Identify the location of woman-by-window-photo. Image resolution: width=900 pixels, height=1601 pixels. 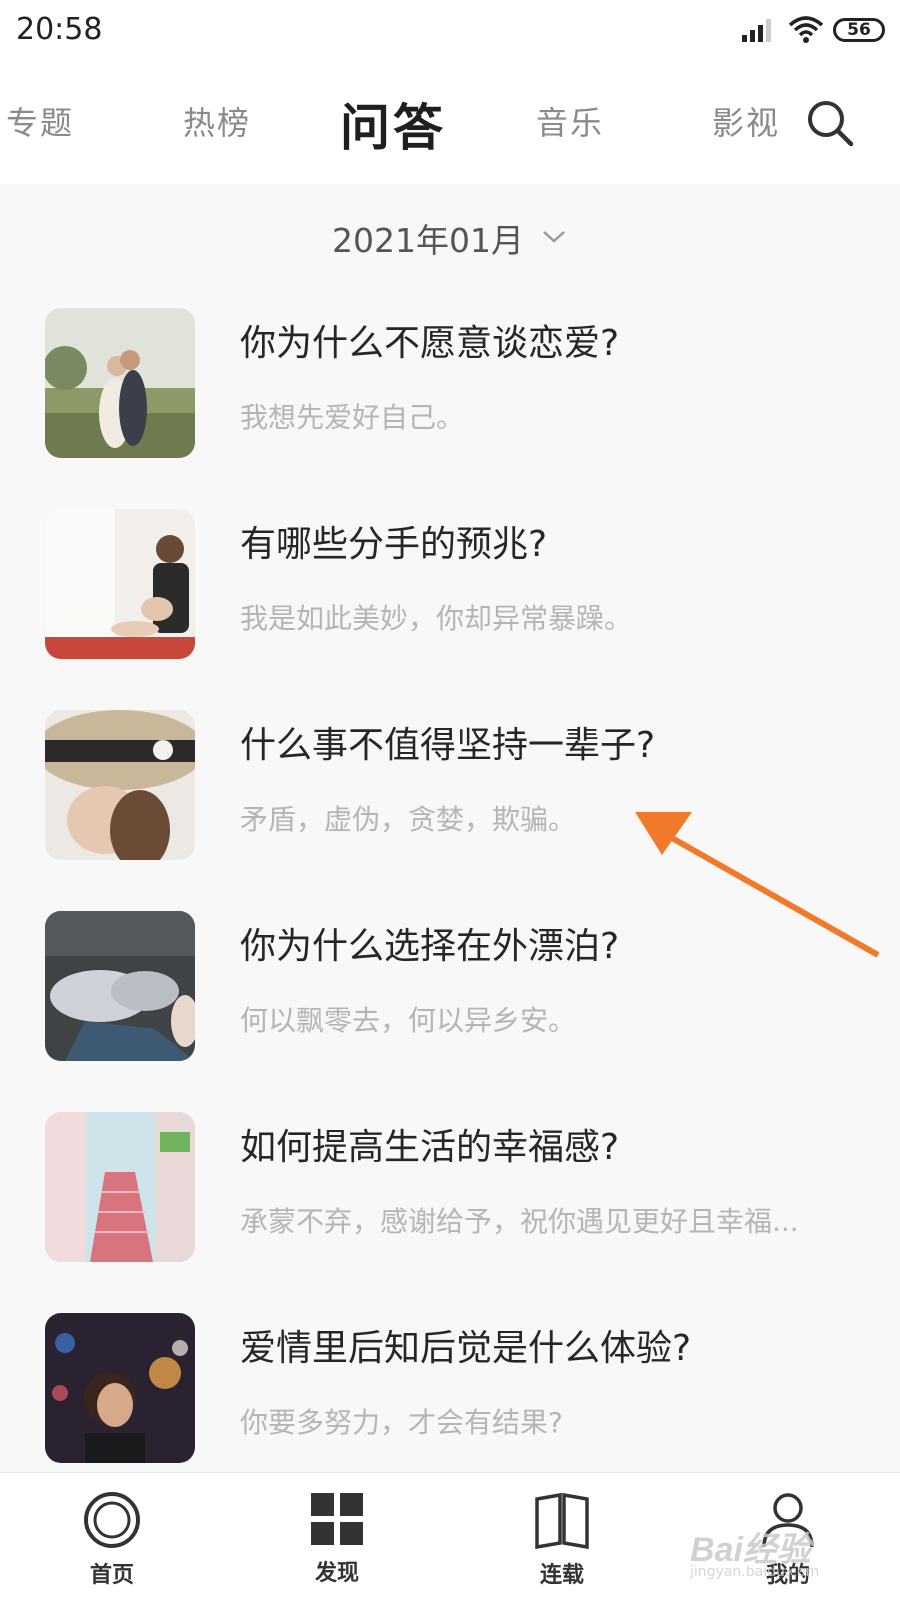
(120, 584).